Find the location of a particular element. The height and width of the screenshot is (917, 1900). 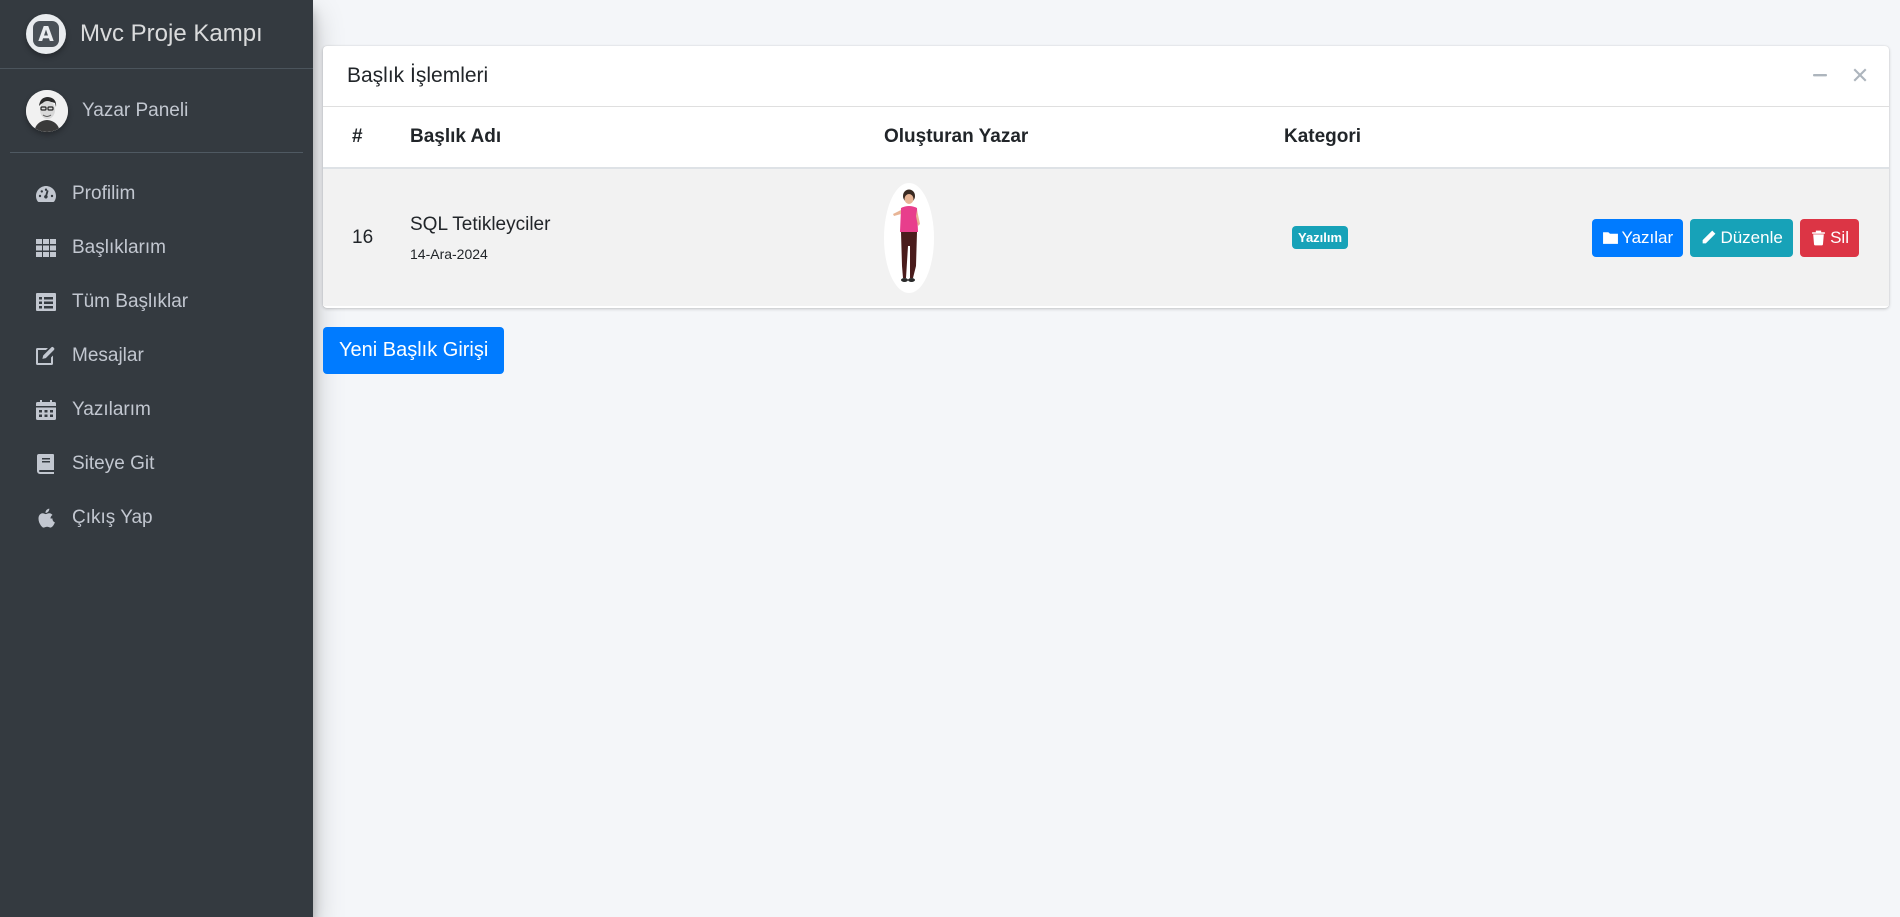

posts-button-label: Yazılar is located at coordinates (1647, 237).